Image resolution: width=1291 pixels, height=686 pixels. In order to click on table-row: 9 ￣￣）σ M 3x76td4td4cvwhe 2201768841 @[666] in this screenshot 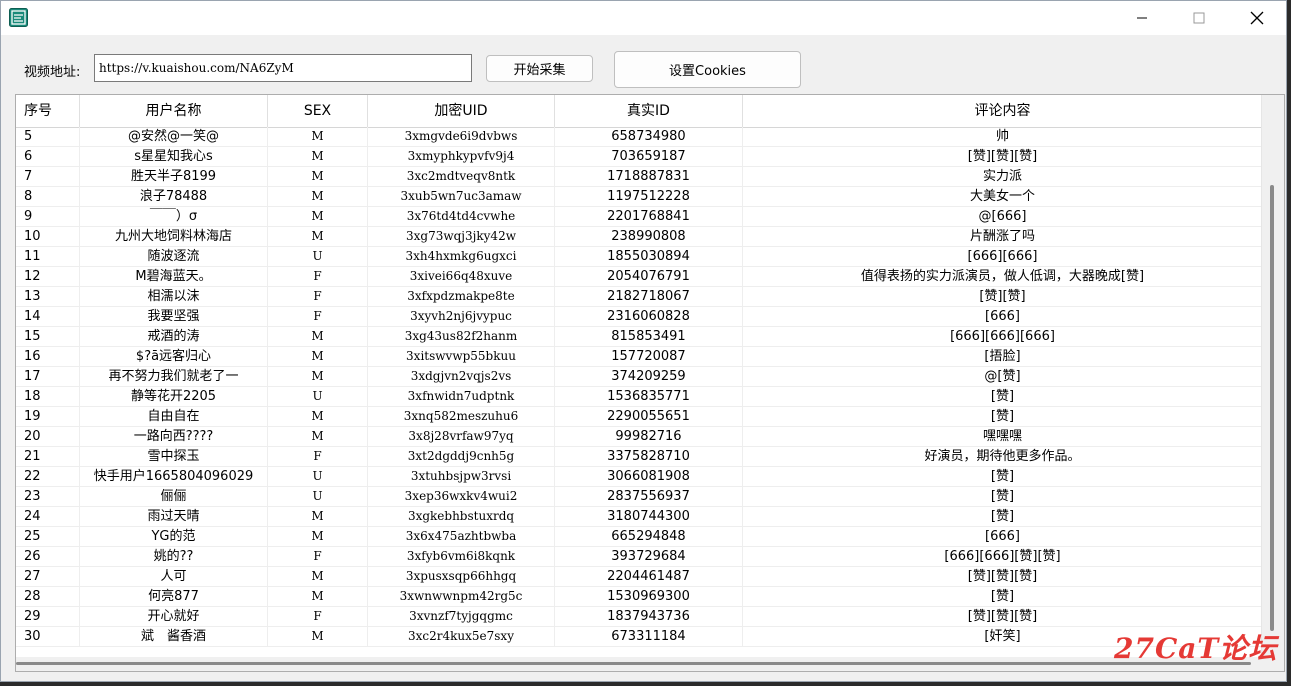, I will do `click(639, 217)`.